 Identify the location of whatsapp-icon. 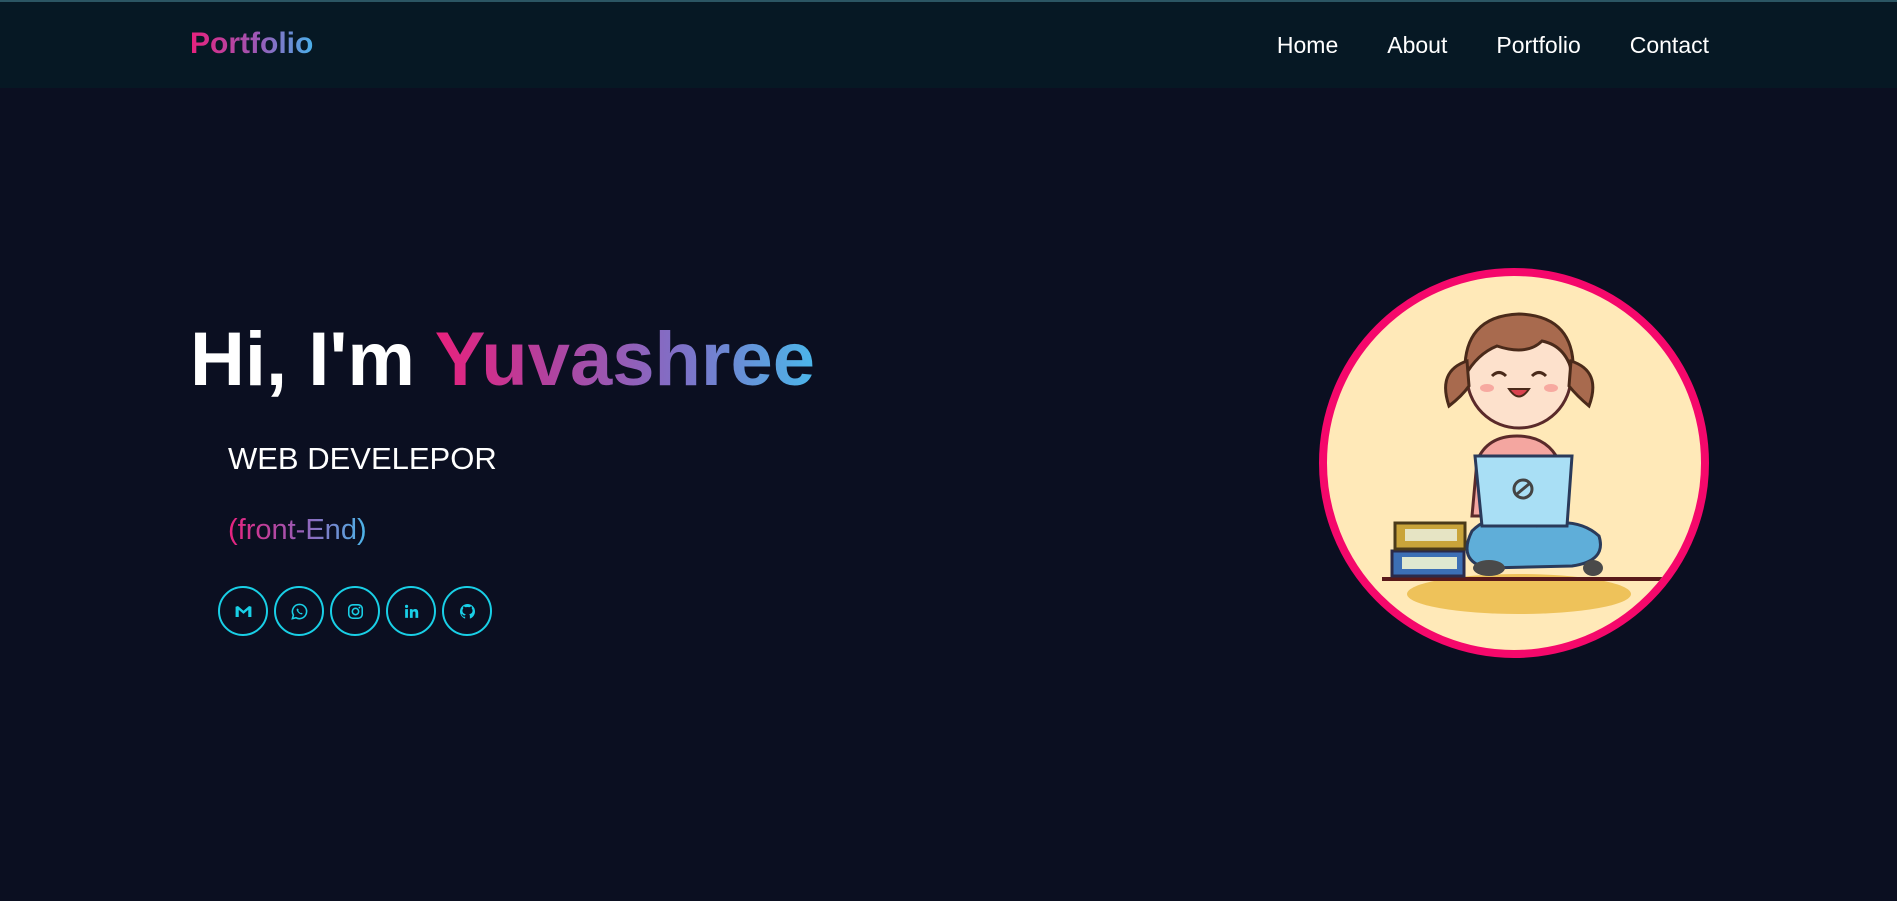
(298, 611).